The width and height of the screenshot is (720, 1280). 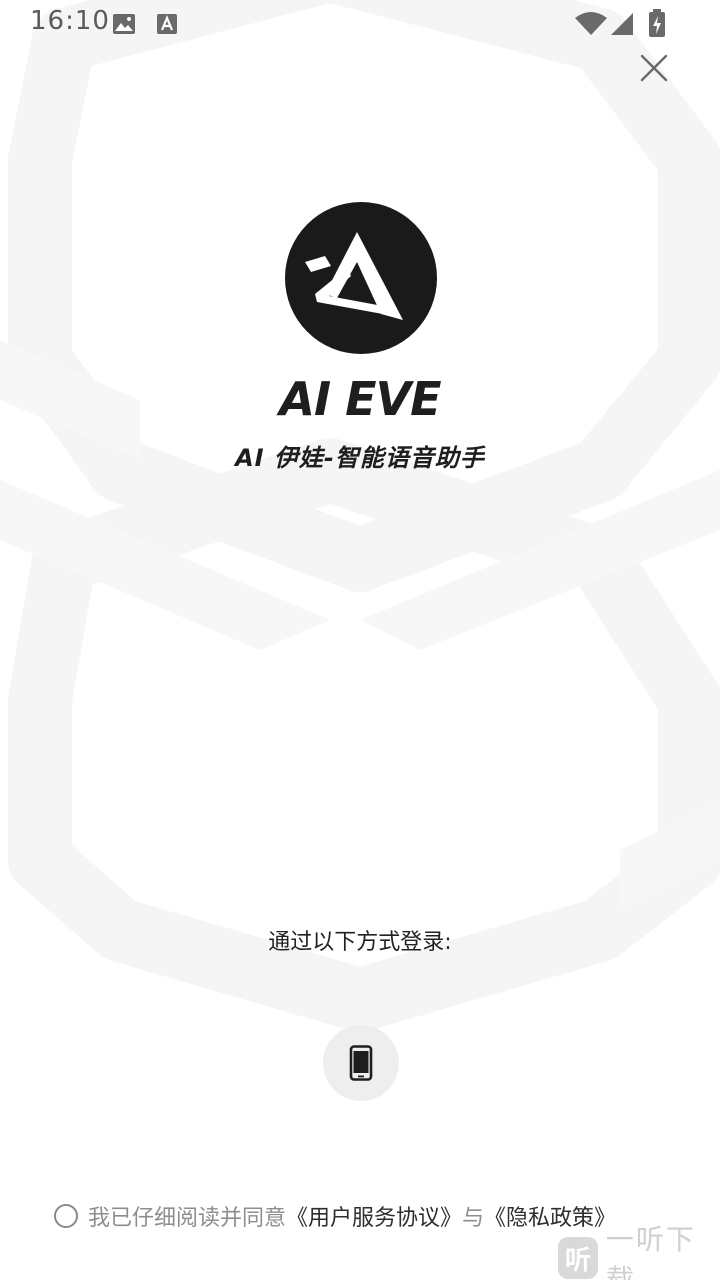 I want to click on agreement-text: 我已仔细阅读并同意, so click(x=187, y=1218).